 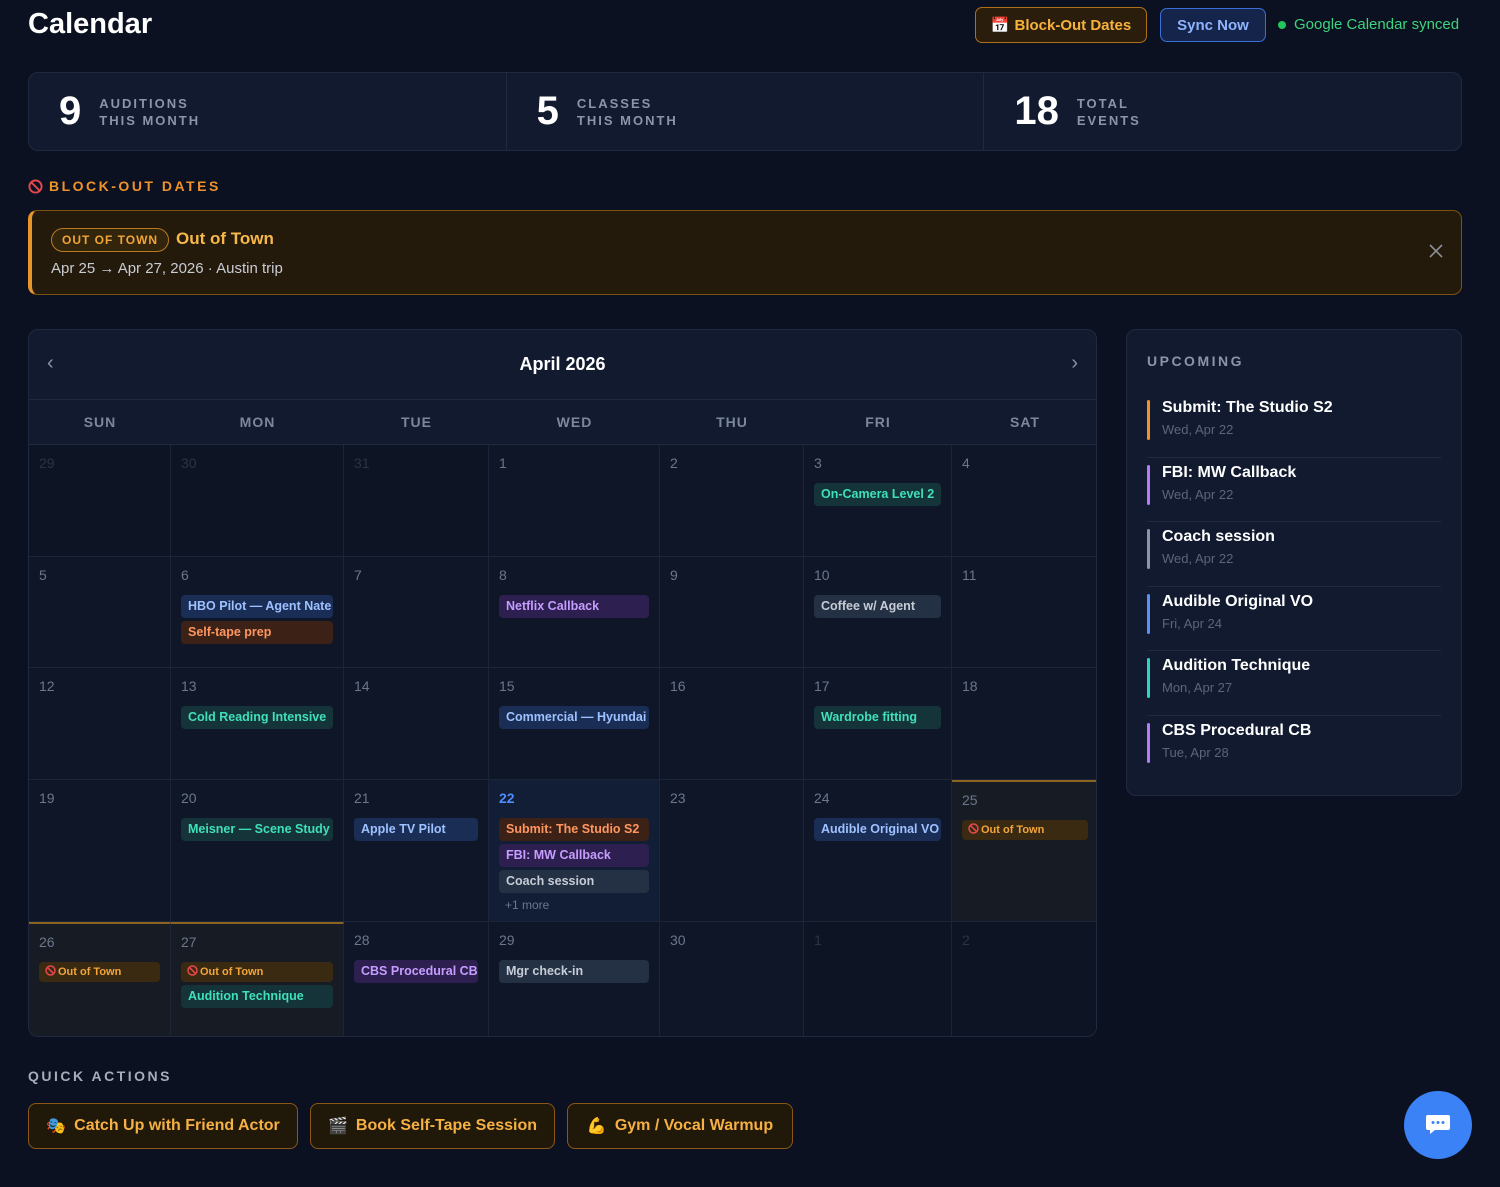 I want to click on blockout-dates: Apr 25 → Apr 27, 2026 · Austin trip, so click(x=167, y=268).